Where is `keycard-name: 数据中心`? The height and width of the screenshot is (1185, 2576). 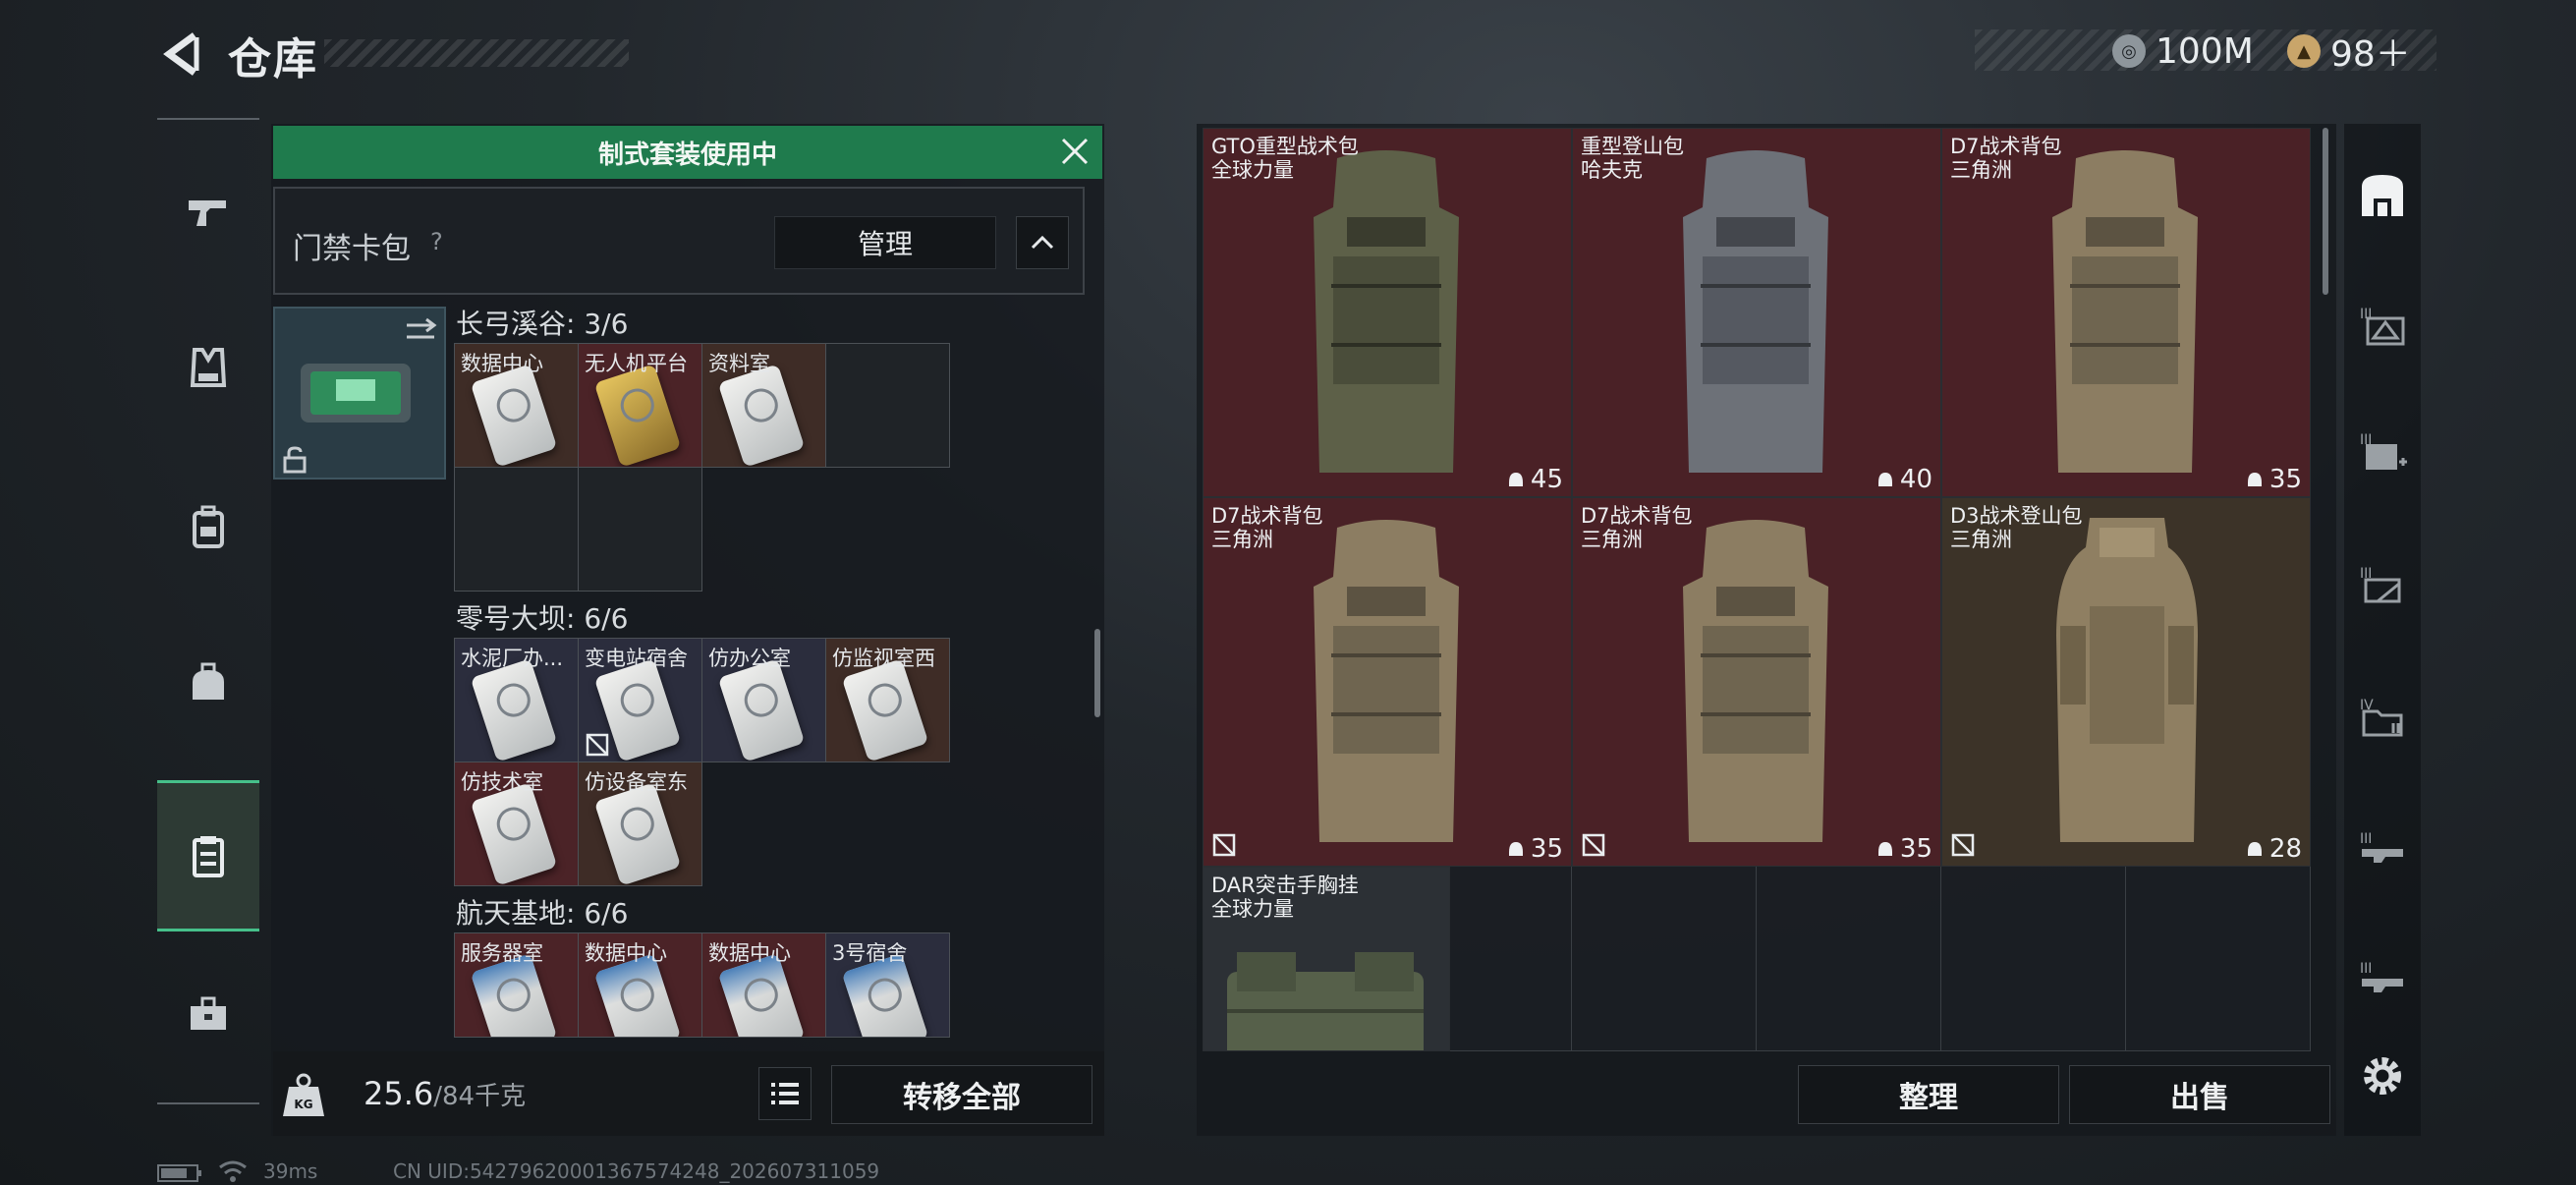 keycard-name: 数据中心 is located at coordinates (749, 953).